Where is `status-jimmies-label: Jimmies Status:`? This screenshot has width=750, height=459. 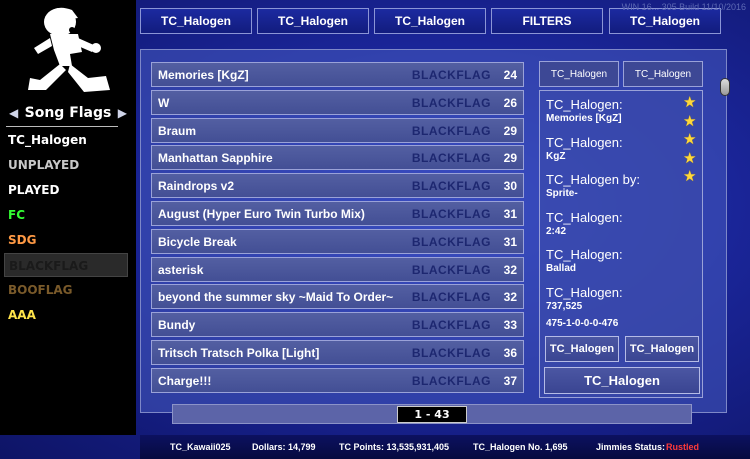 status-jimmies-label: Jimmies Status: is located at coordinates (631, 447).